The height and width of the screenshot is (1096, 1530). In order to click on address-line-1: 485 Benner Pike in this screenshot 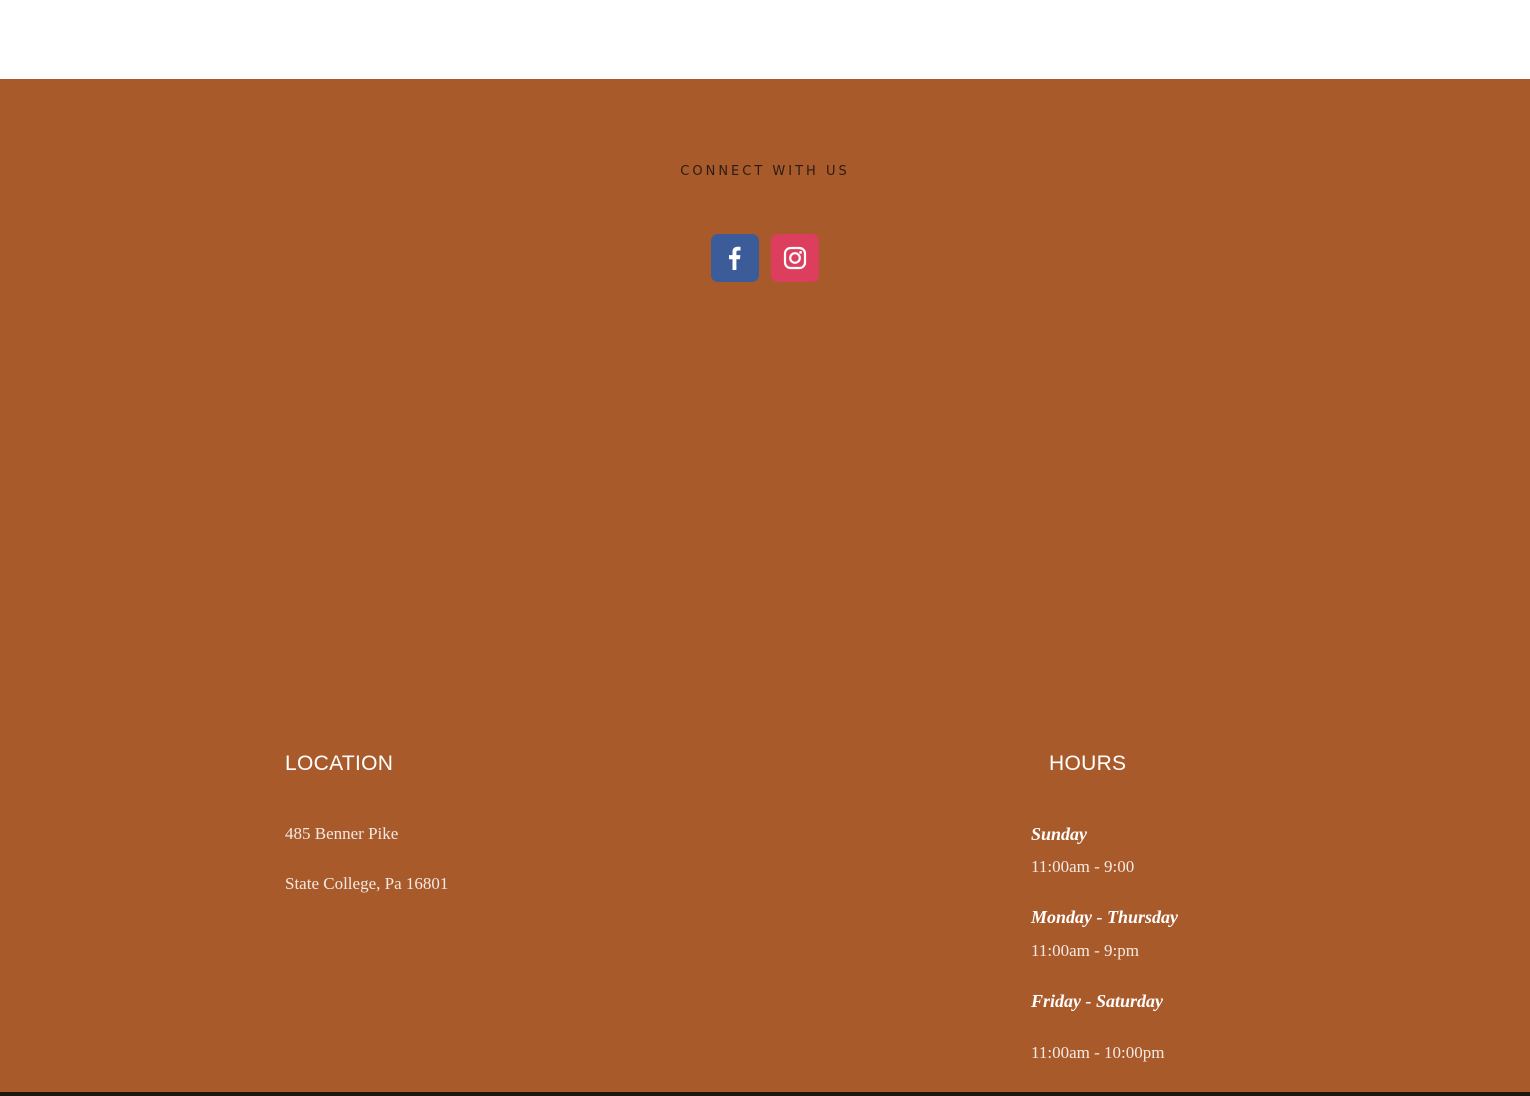, I will do `click(342, 833)`.